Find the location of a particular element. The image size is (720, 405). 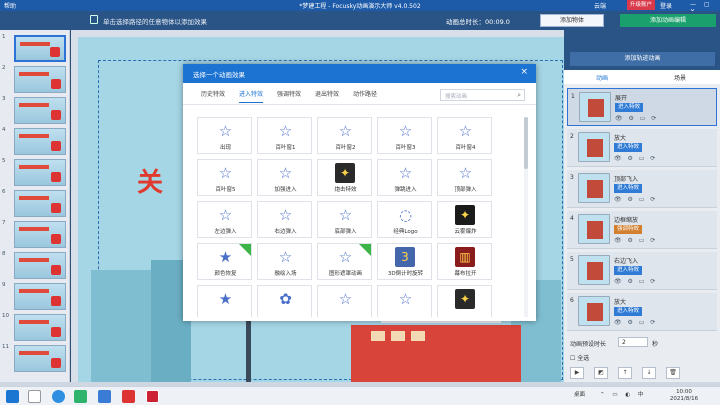

effect-item: ☆ 百叶窗2 is located at coordinates (344, 135).